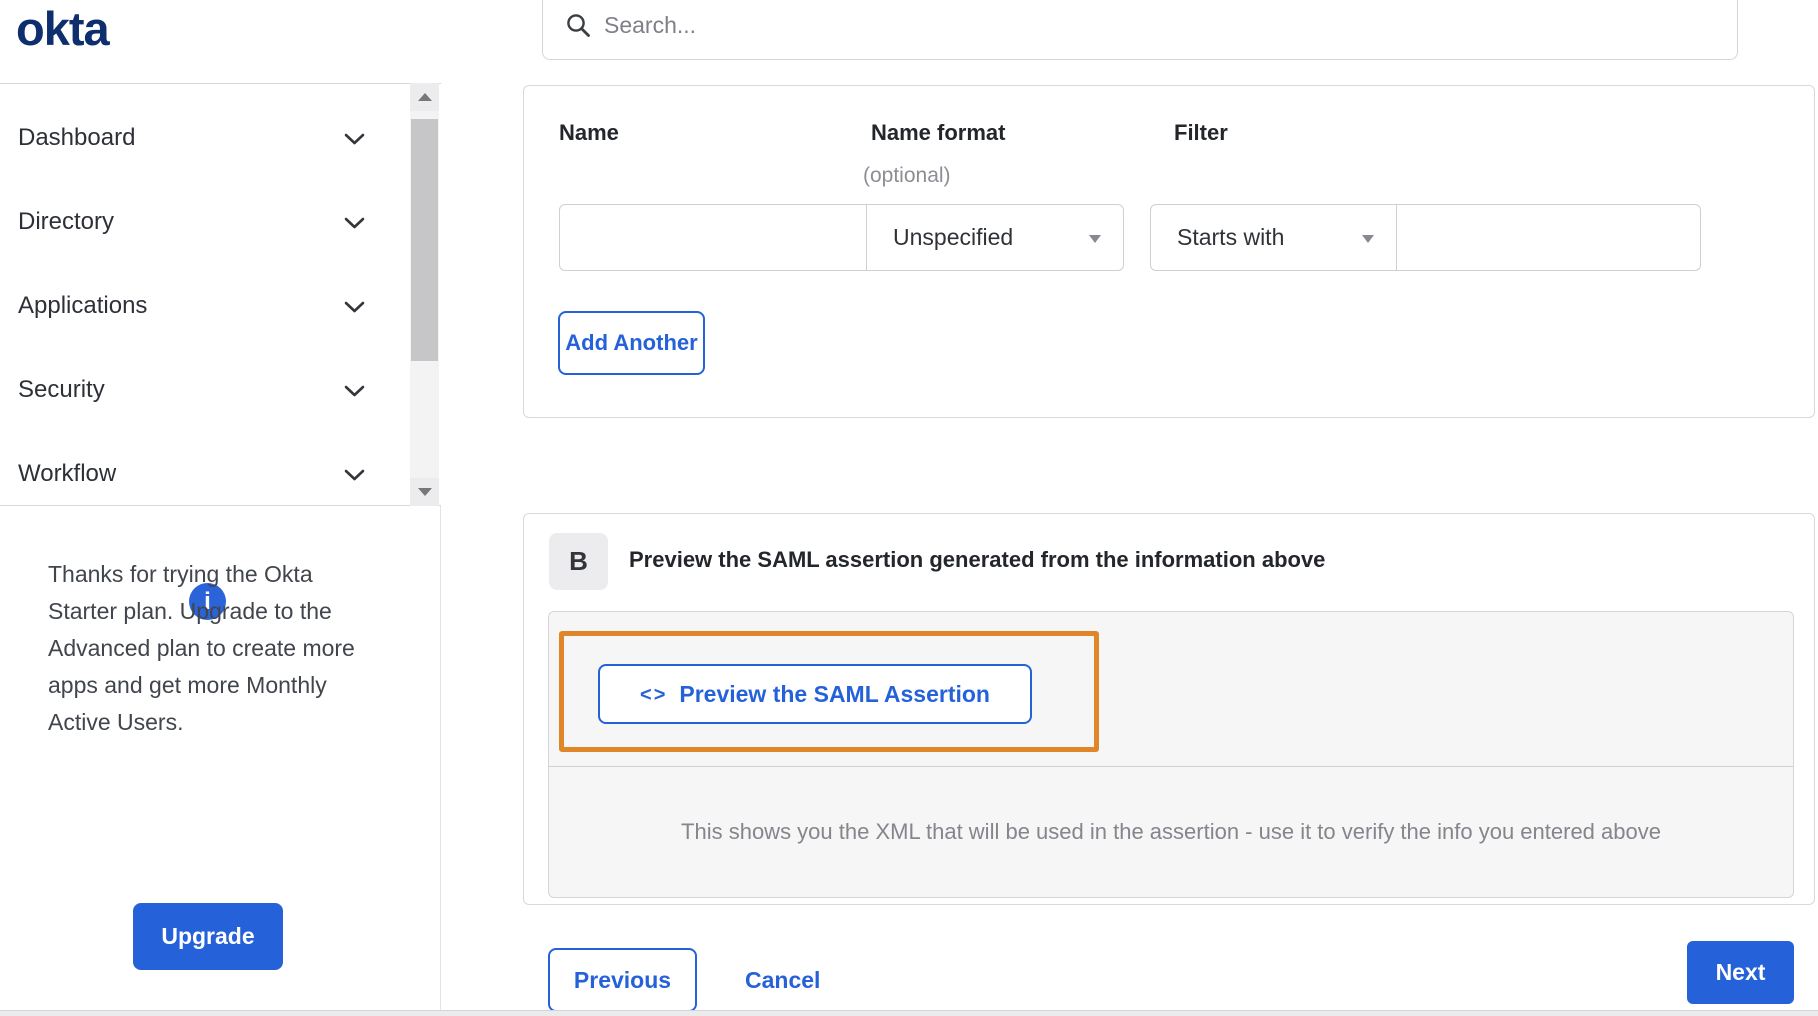 Image resolution: width=1818 pixels, height=1016 pixels. What do you see at coordinates (61, 389) in the screenshot?
I see `sidebar-item-label: Security` at bounding box center [61, 389].